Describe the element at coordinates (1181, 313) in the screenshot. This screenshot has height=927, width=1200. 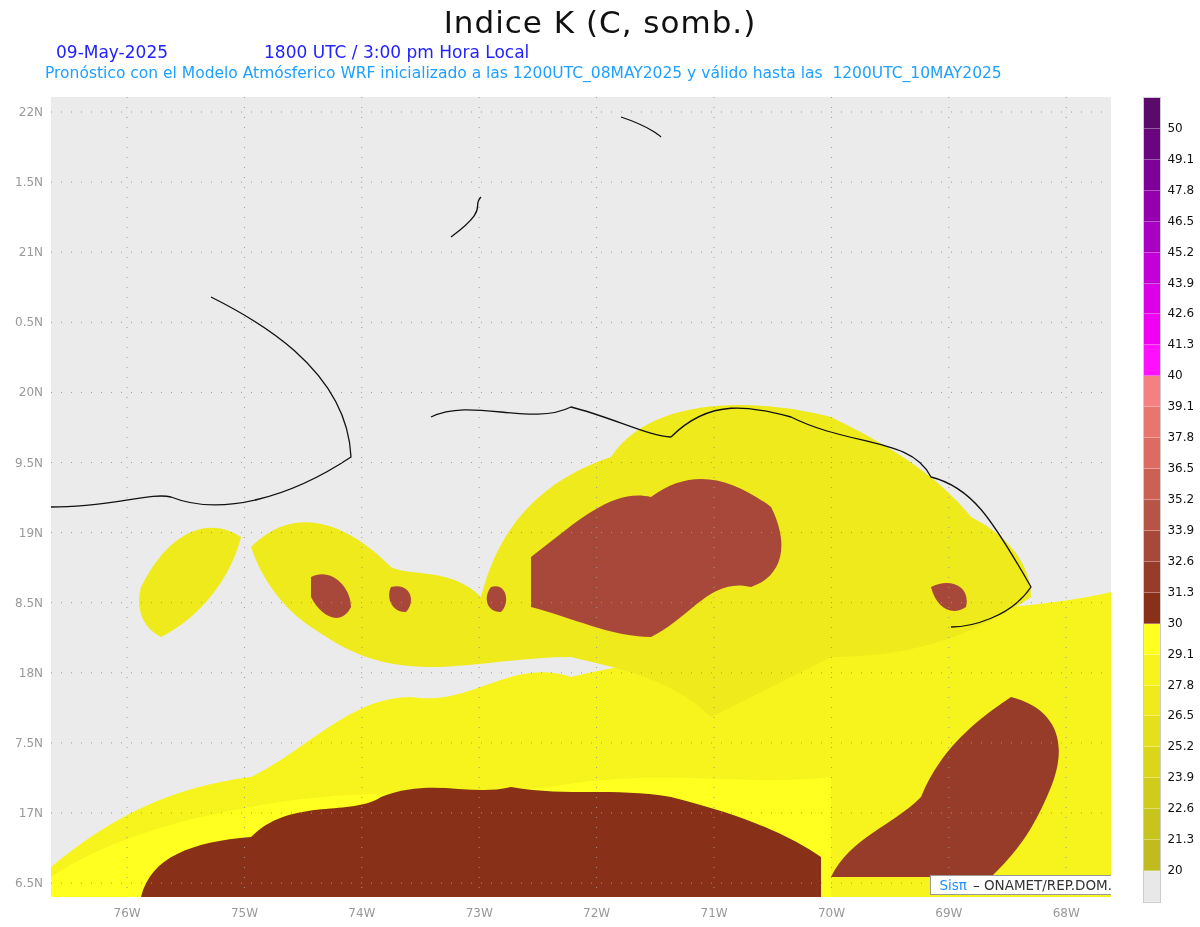
I see `color-scale-label: 42.6` at that location.